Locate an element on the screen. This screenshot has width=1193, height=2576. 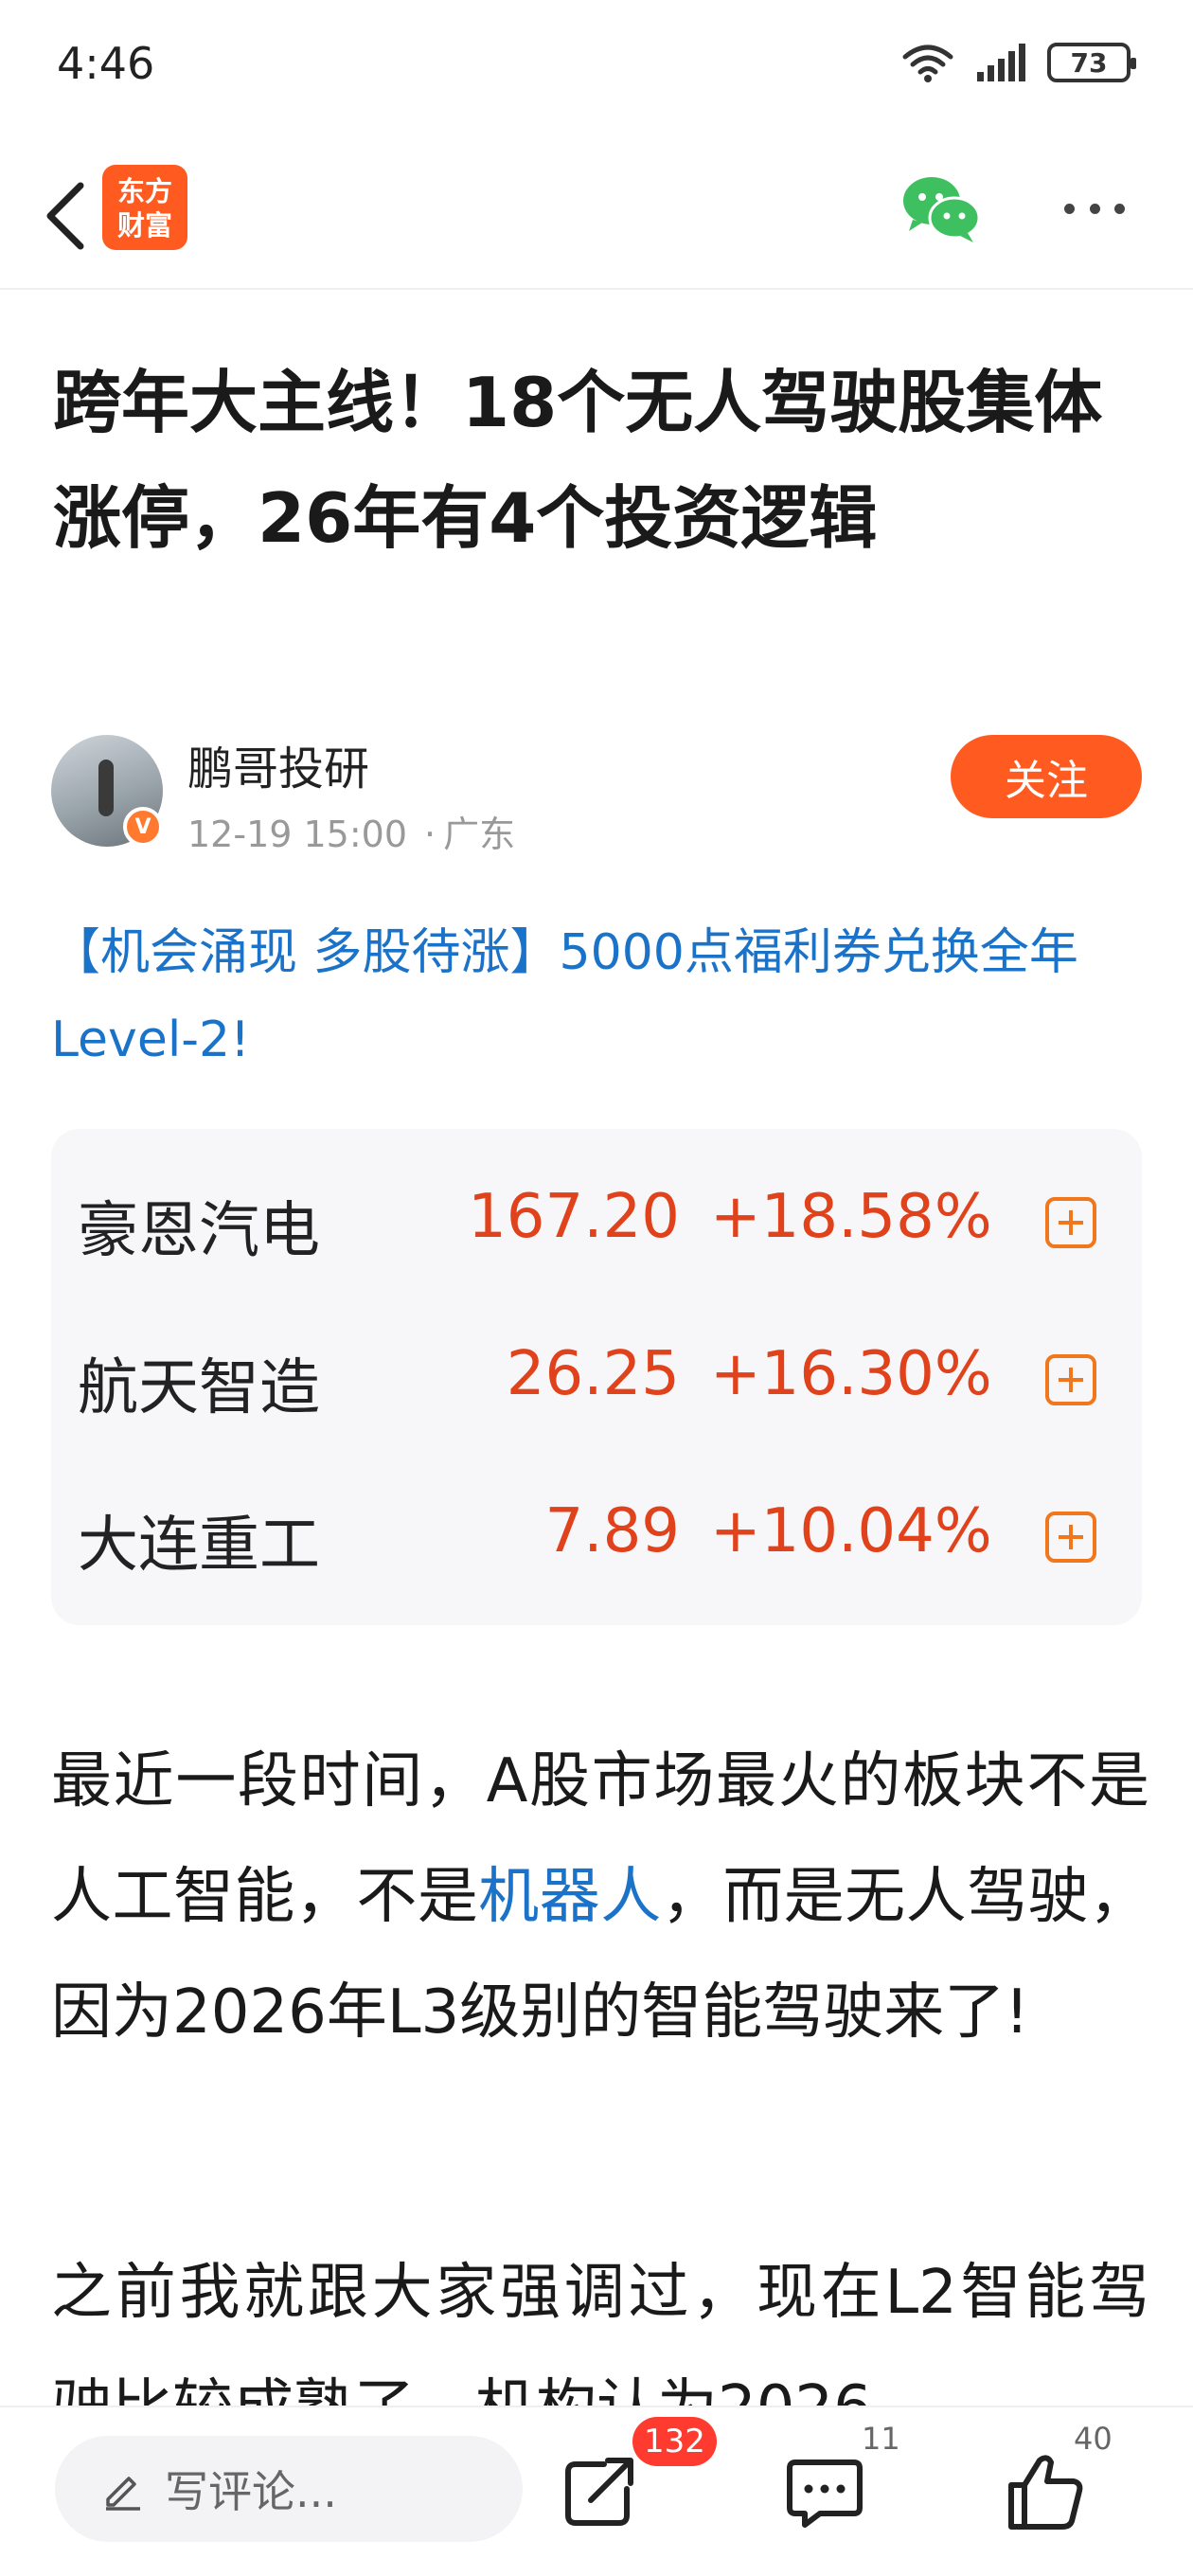
back-button is located at coordinates (64, 216).